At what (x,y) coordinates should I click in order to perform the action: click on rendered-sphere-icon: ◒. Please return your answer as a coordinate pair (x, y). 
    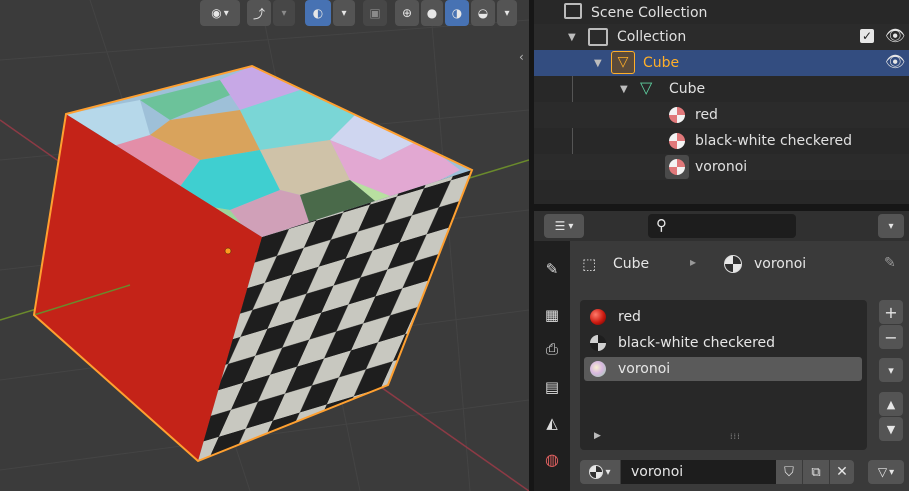
    Looking at the image, I should click on (483, 13).